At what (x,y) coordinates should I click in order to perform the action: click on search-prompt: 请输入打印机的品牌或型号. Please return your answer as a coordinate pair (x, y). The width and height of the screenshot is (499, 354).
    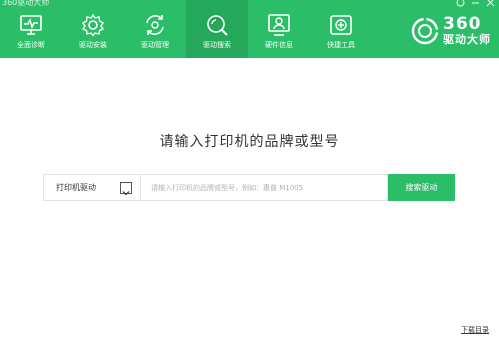
    Looking at the image, I should click on (249, 142).